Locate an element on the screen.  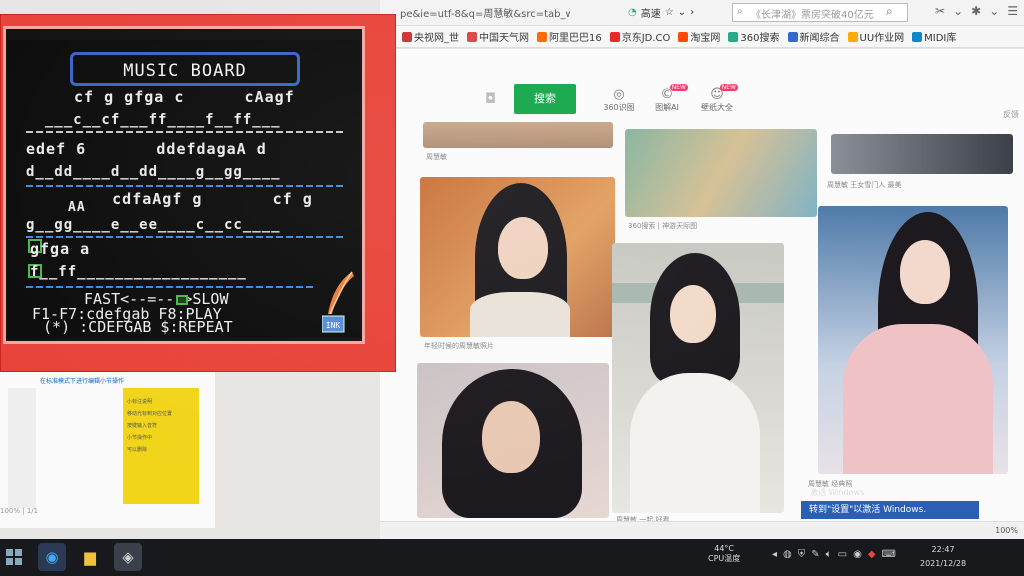
image-caption: 周慧敏 is located at coordinates (436, 157).